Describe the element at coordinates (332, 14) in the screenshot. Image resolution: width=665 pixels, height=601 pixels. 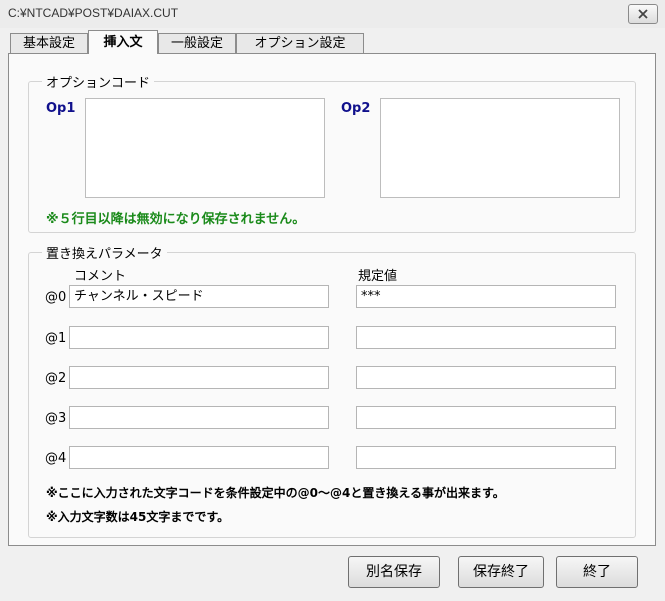
I see `title-bar: C:¥NTCAD¥POST¥DAIAX.CUT` at that location.